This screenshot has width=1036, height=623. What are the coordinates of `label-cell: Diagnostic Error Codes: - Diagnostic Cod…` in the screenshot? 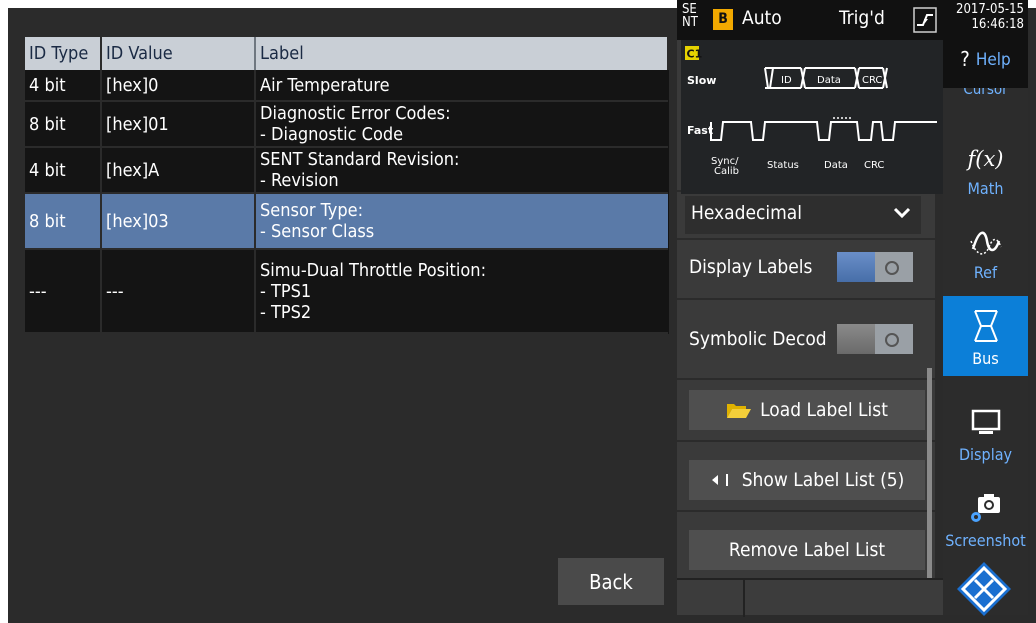 It's located at (461, 124).